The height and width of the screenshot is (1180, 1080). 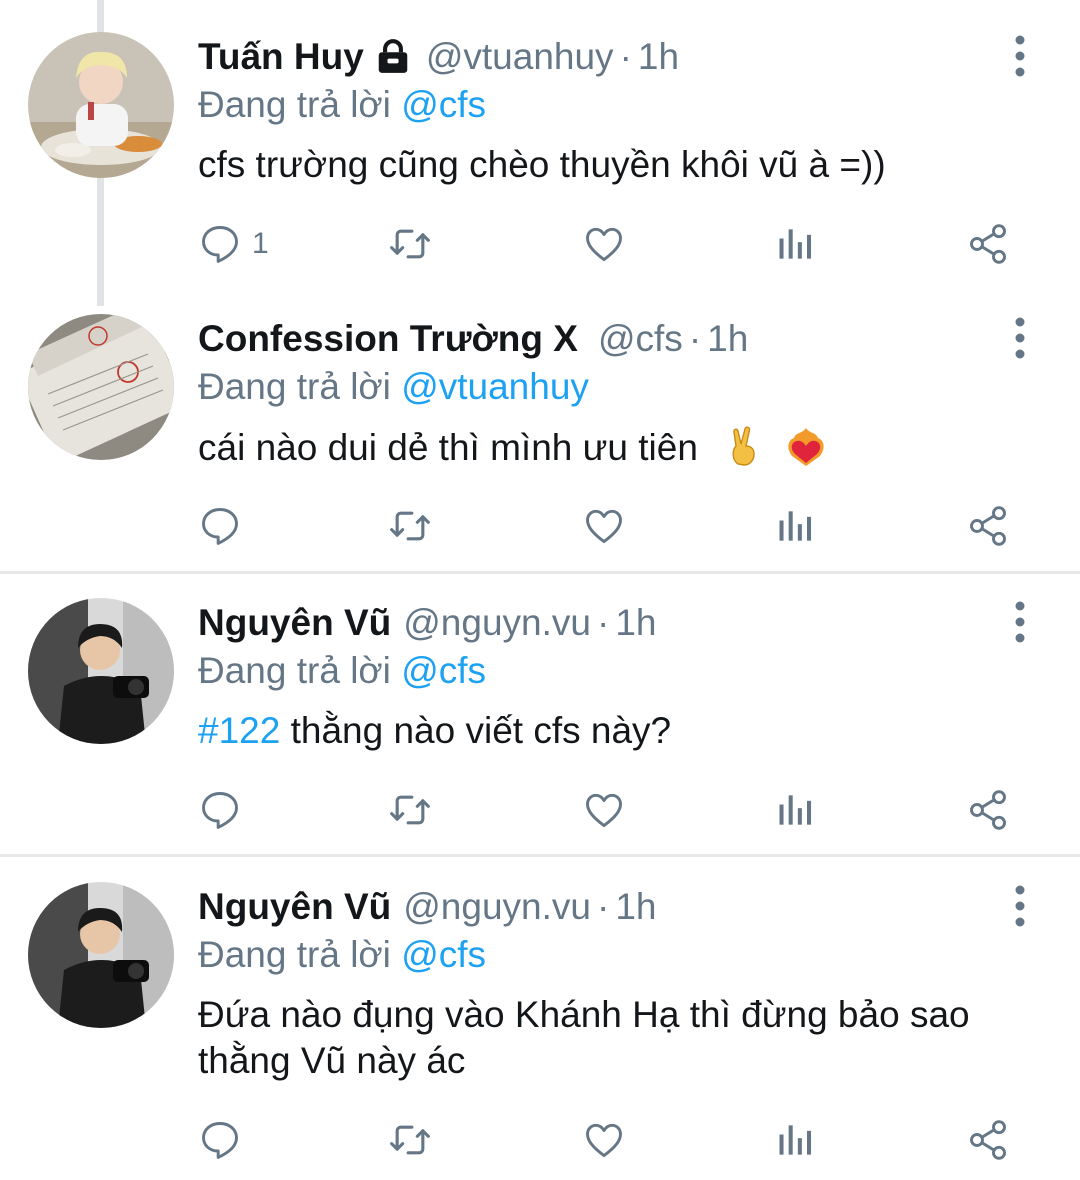 I want to click on mention-link: @vtuanhuy, so click(x=495, y=386).